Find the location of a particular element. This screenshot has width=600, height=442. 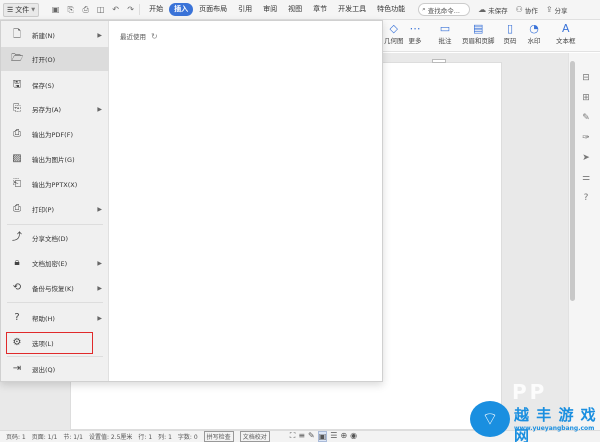

watermark-icon: ◔ is located at coordinates (534, 28).